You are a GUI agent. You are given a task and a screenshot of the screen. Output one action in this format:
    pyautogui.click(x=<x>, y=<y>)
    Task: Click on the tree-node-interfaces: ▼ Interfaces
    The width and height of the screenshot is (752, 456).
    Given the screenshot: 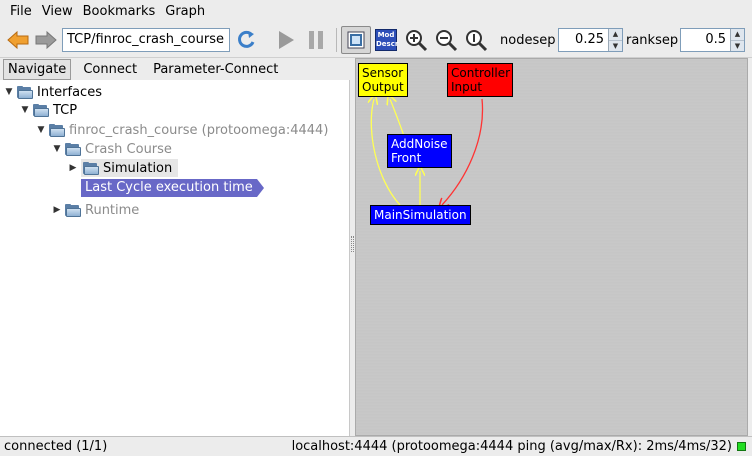 What is the action you would take?
    pyautogui.click(x=53, y=92)
    